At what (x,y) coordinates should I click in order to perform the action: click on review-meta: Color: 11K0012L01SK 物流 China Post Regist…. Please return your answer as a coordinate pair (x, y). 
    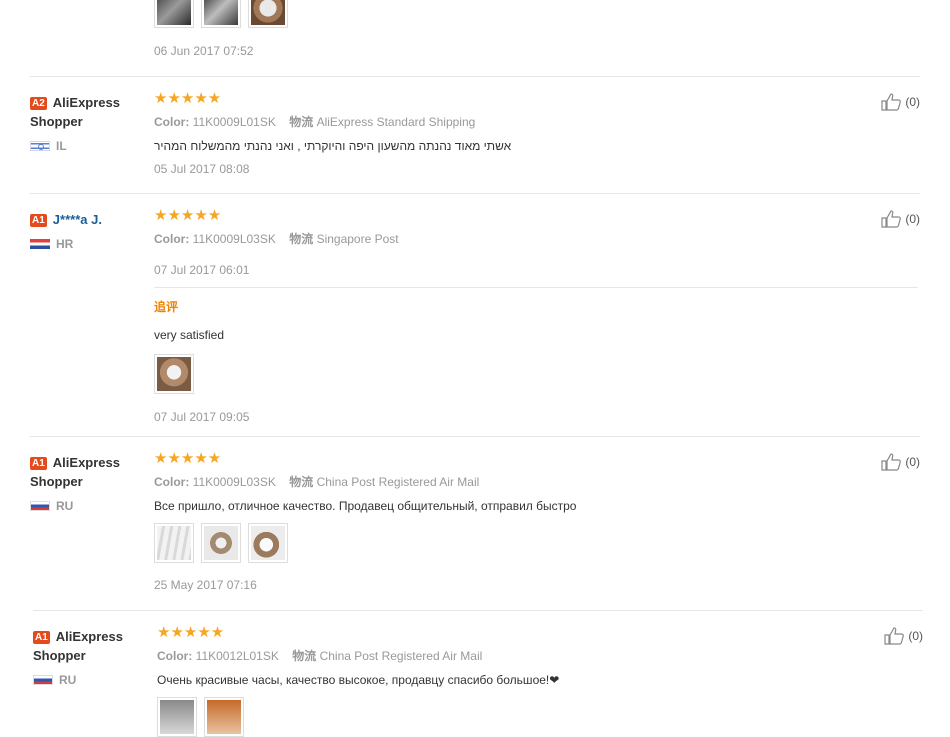
    Looking at the image, I should click on (320, 656).